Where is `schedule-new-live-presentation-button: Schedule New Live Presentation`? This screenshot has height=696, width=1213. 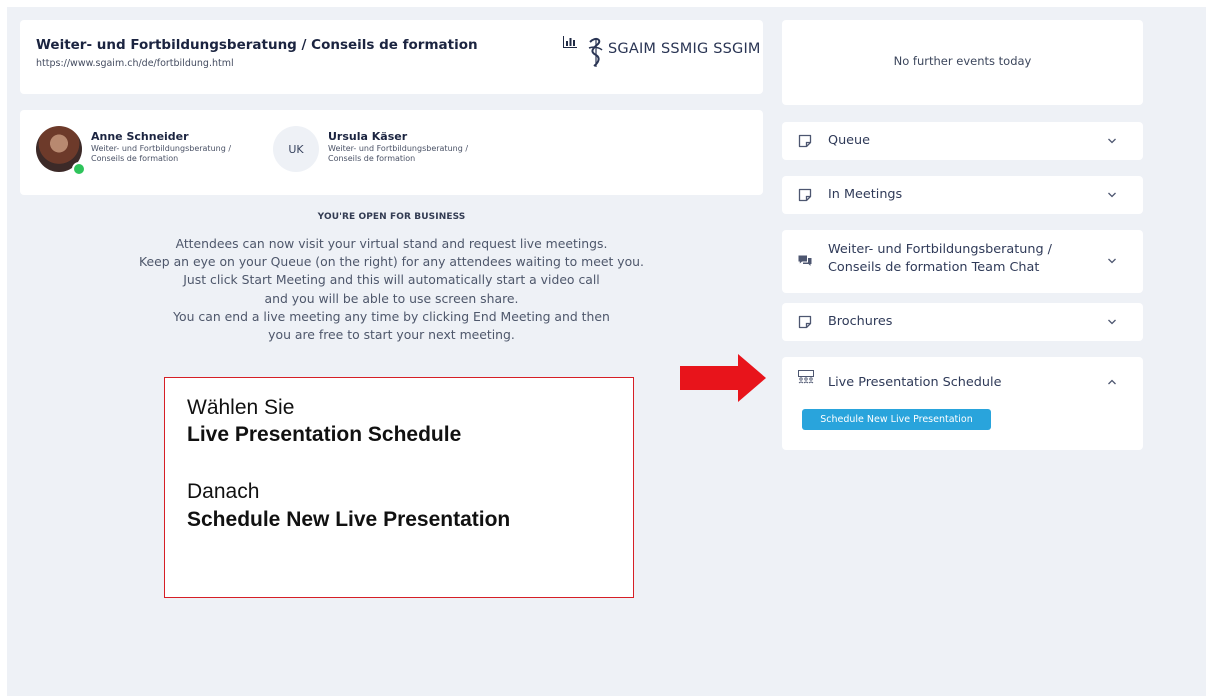
schedule-new-live-presentation-button: Schedule New Live Presentation is located at coordinates (896, 419).